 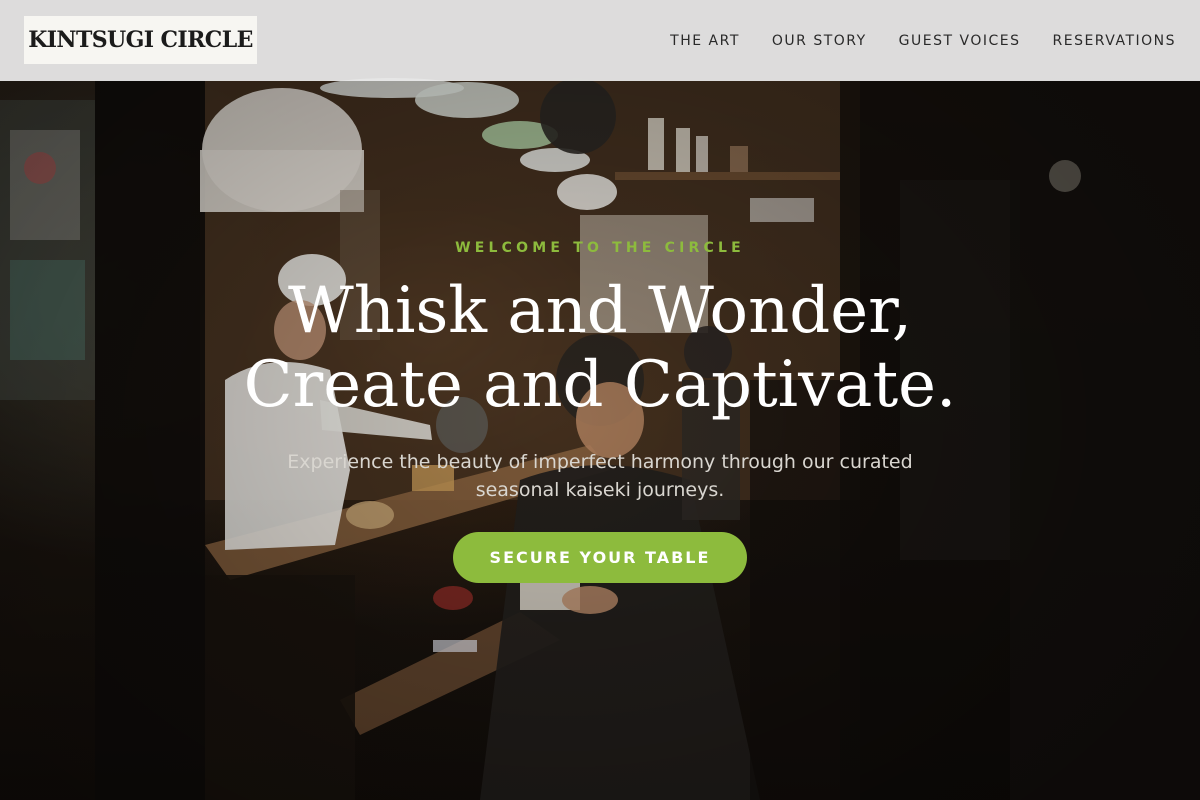 What do you see at coordinates (1115, 41) in the screenshot?
I see `nav-link-reservations: RESERVATIONS` at bounding box center [1115, 41].